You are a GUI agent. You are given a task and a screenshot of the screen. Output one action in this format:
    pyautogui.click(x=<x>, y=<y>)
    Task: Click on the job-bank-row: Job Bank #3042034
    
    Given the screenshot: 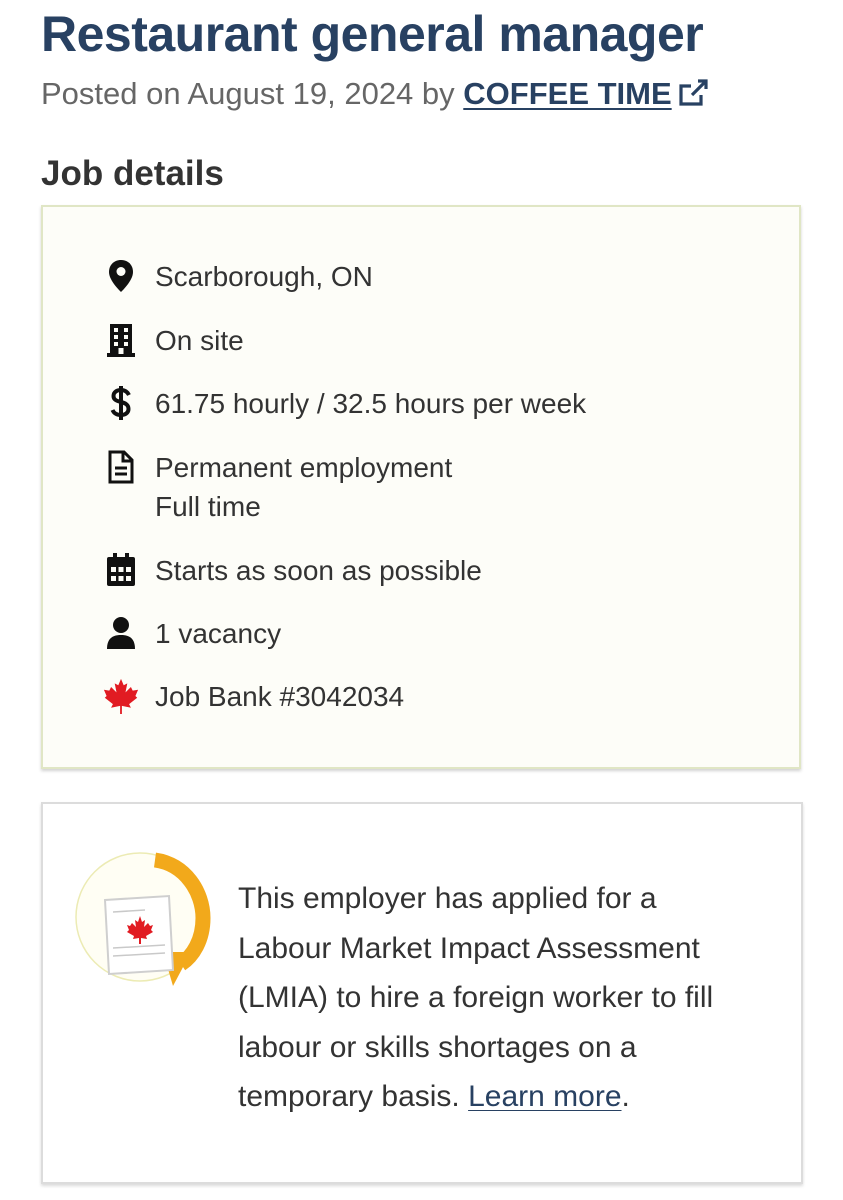 What is the action you would take?
    pyautogui.click(x=253, y=696)
    